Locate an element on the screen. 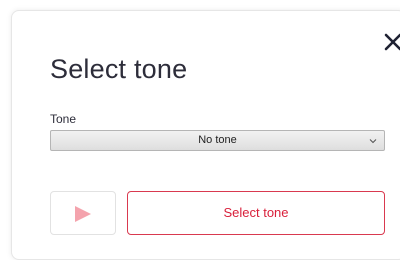 This screenshot has height=260, width=400. play-preview-button is located at coordinates (83, 213).